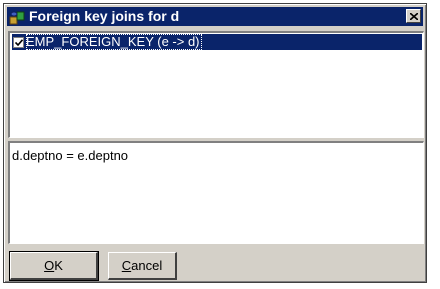 The image size is (440, 289). Describe the element at coordinates (70, 155) in the screenshot. I see `join-condition-text: d.deptno = e.deptno` at that location.